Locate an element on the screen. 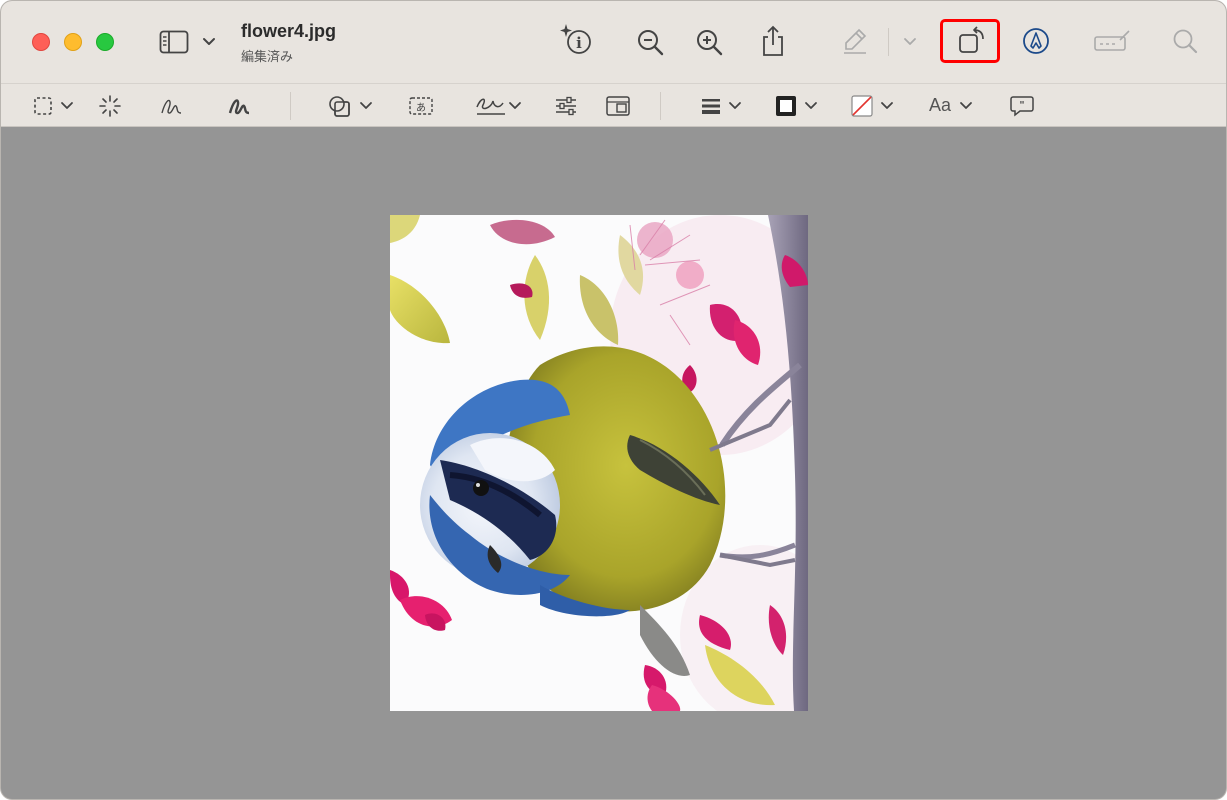  fill-color-button is located at coordinates (873, 106).